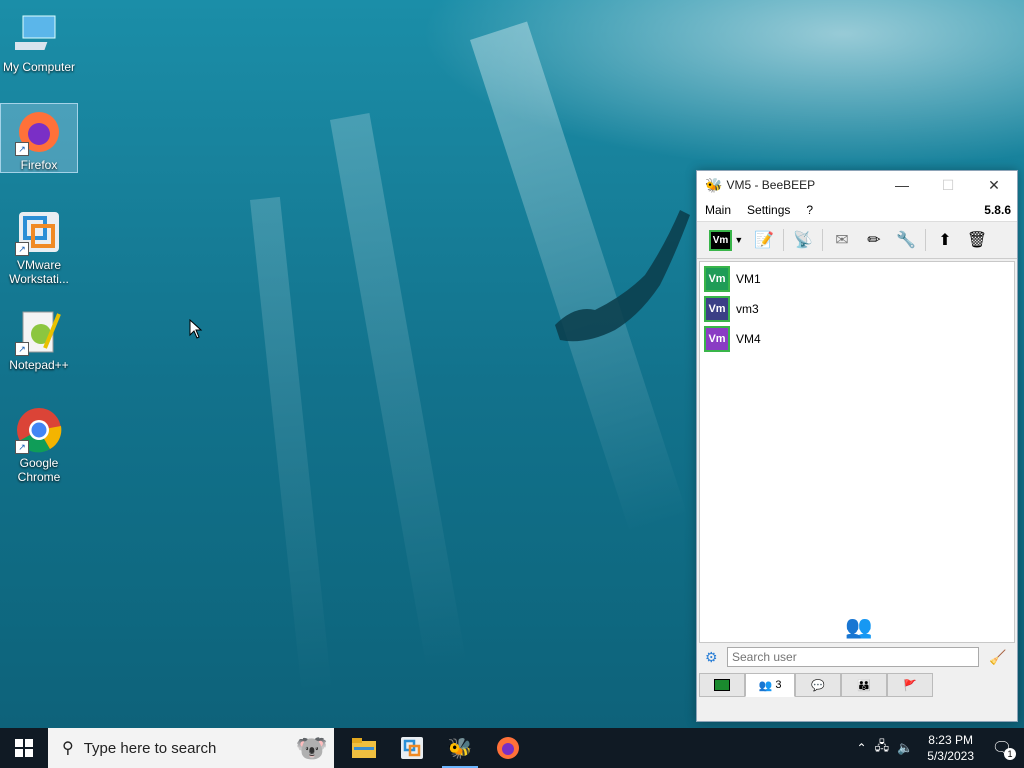 The height and width of the screenshot is (768, 1024). I want to click on status-avatar: Vm, so click(720, 240).